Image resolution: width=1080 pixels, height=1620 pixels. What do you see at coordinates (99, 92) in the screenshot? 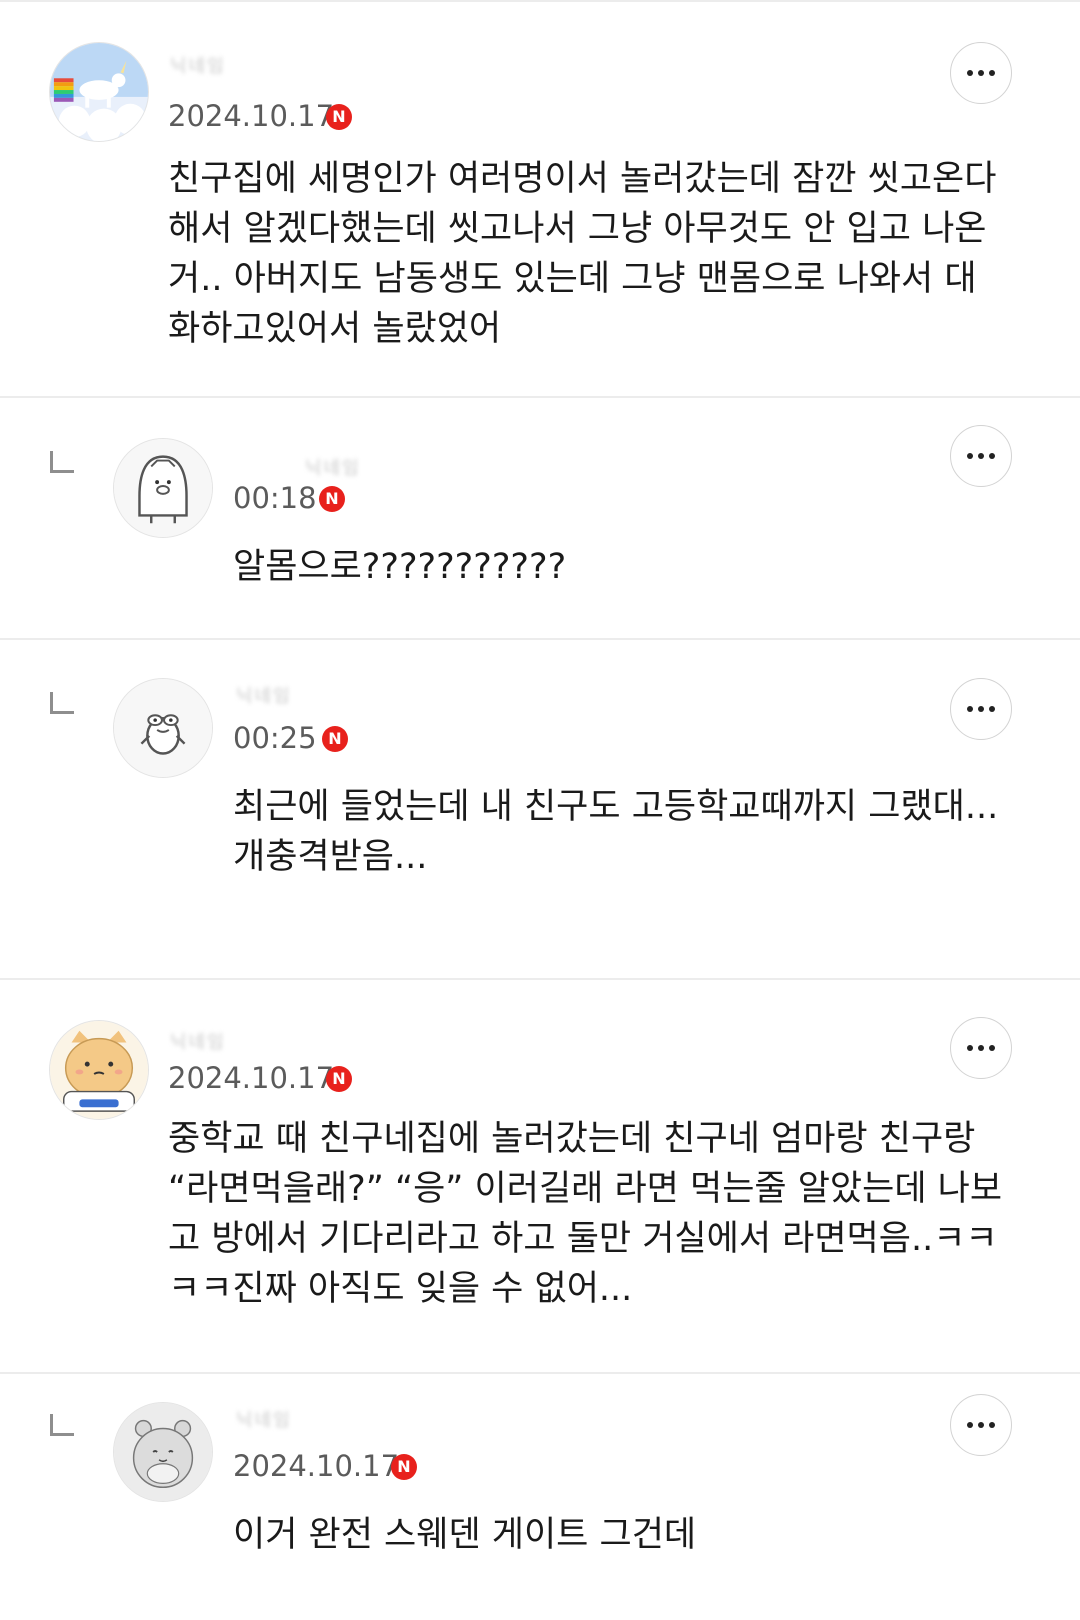
I see `unicorn-rainbow-avatar` at bounding box center [99, 92].